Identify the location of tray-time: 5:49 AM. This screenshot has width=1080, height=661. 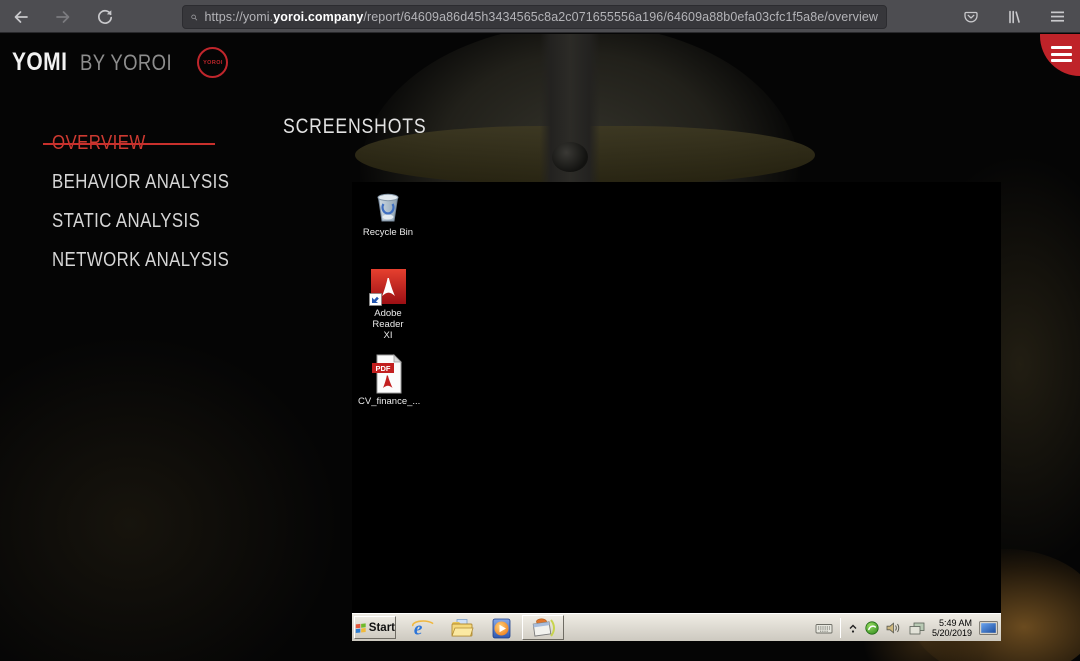
(955, 622).